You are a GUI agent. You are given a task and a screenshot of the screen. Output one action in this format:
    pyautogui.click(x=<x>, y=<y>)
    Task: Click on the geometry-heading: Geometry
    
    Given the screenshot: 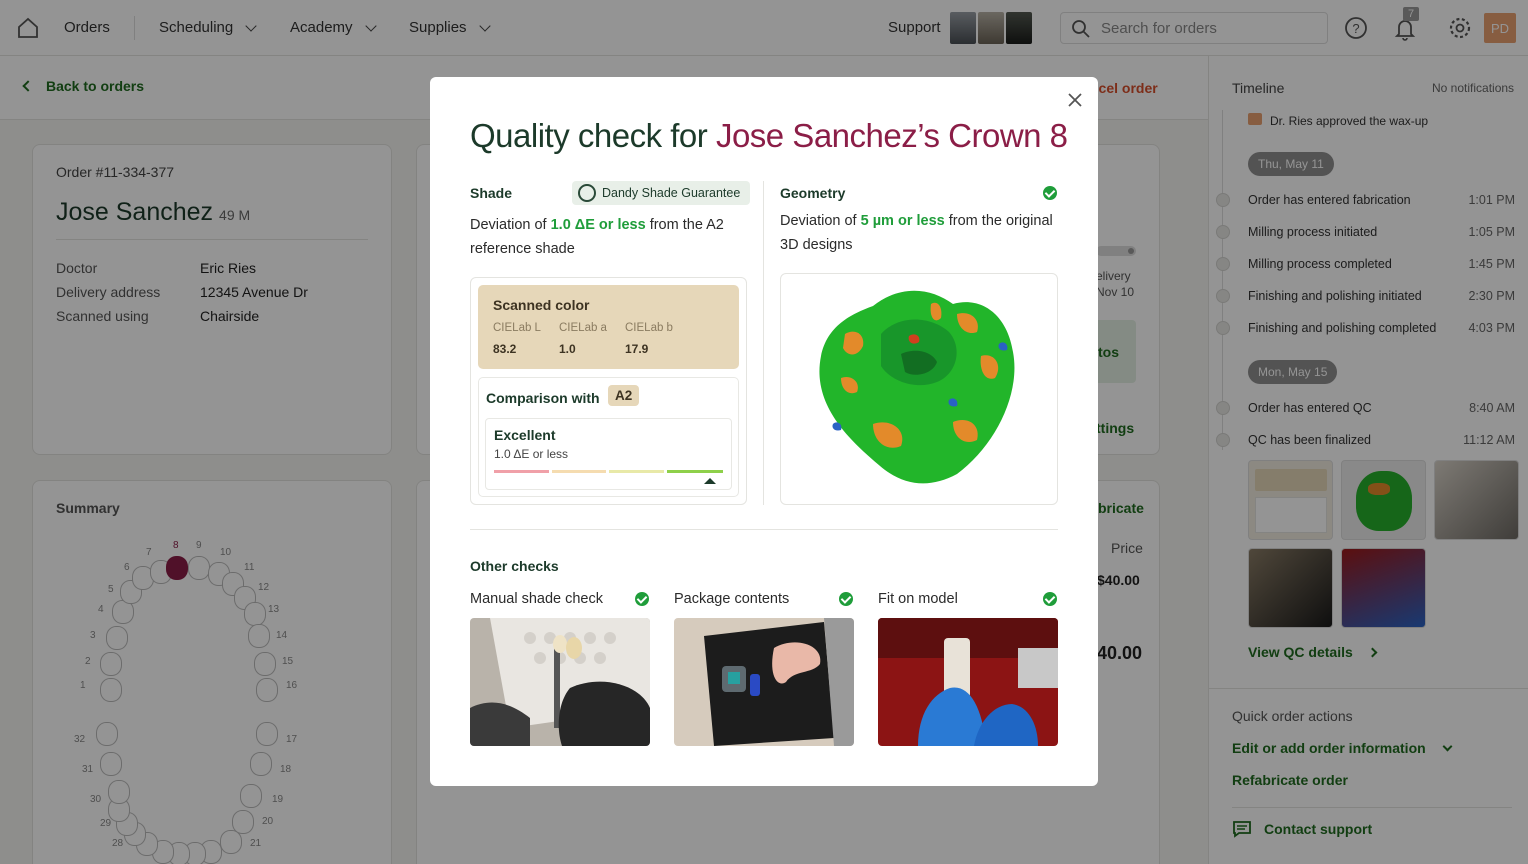 What is the action you would take?
    pyautogui.click(x=813, y=193)
    